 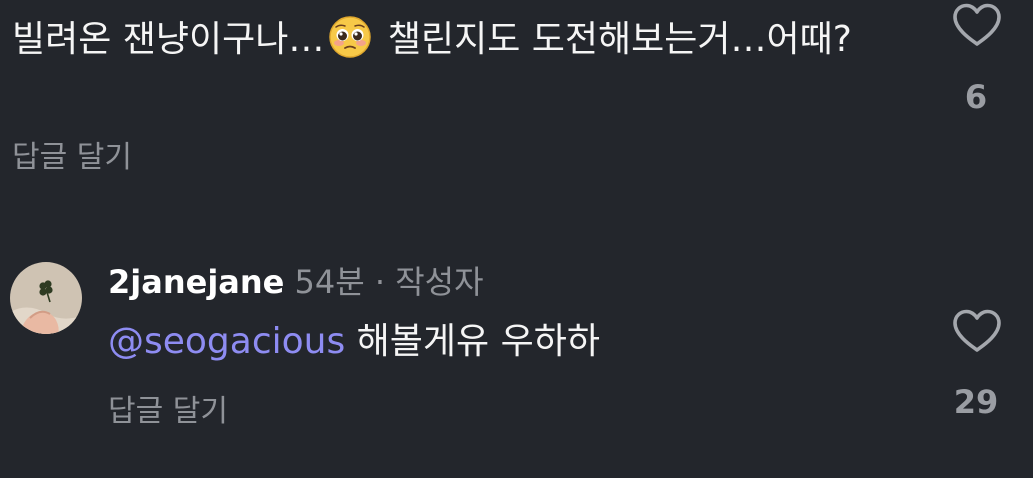 I want to click on comment-reply-button: 답글 달기, so click(x=72, y=154).